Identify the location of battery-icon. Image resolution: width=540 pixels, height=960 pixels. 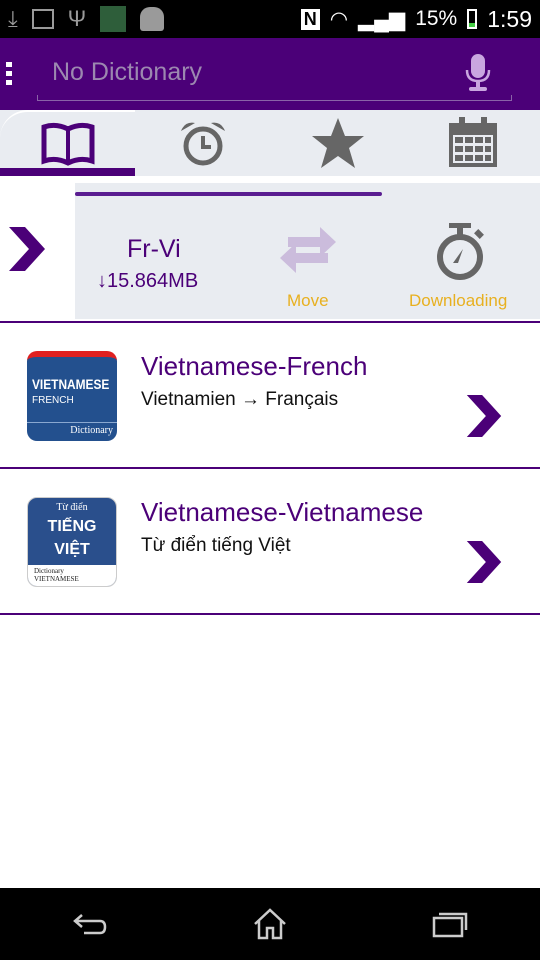
(472, 19).